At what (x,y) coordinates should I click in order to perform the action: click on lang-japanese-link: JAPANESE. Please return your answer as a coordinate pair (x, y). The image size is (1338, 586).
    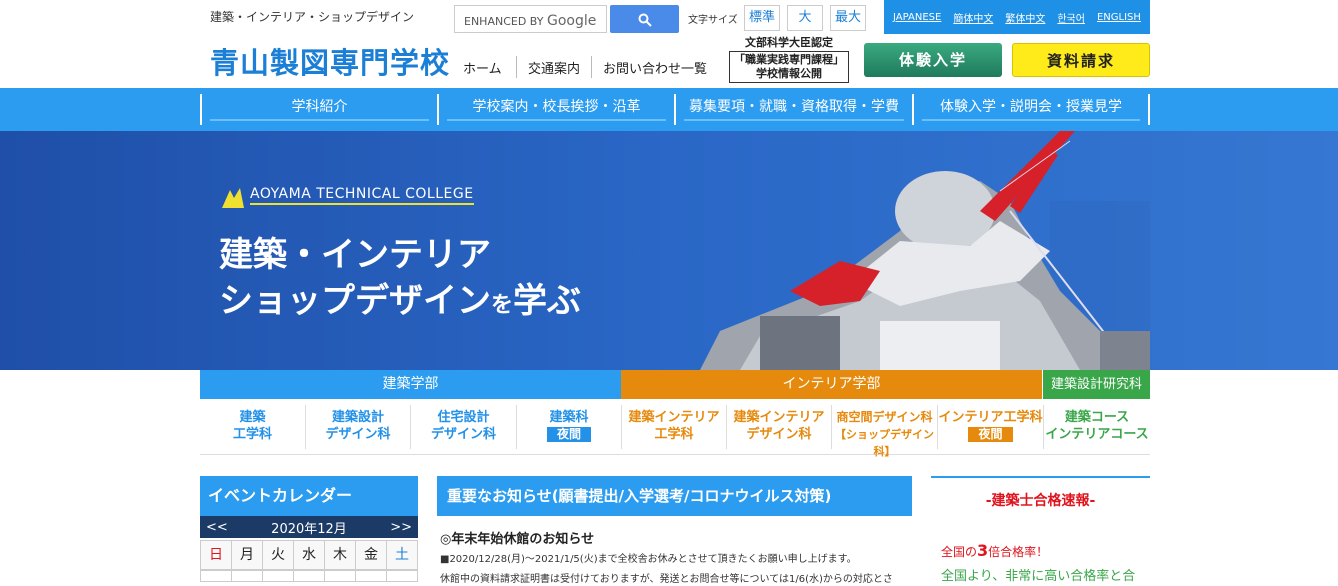
    Looking at the image, I should click on (917, 17).